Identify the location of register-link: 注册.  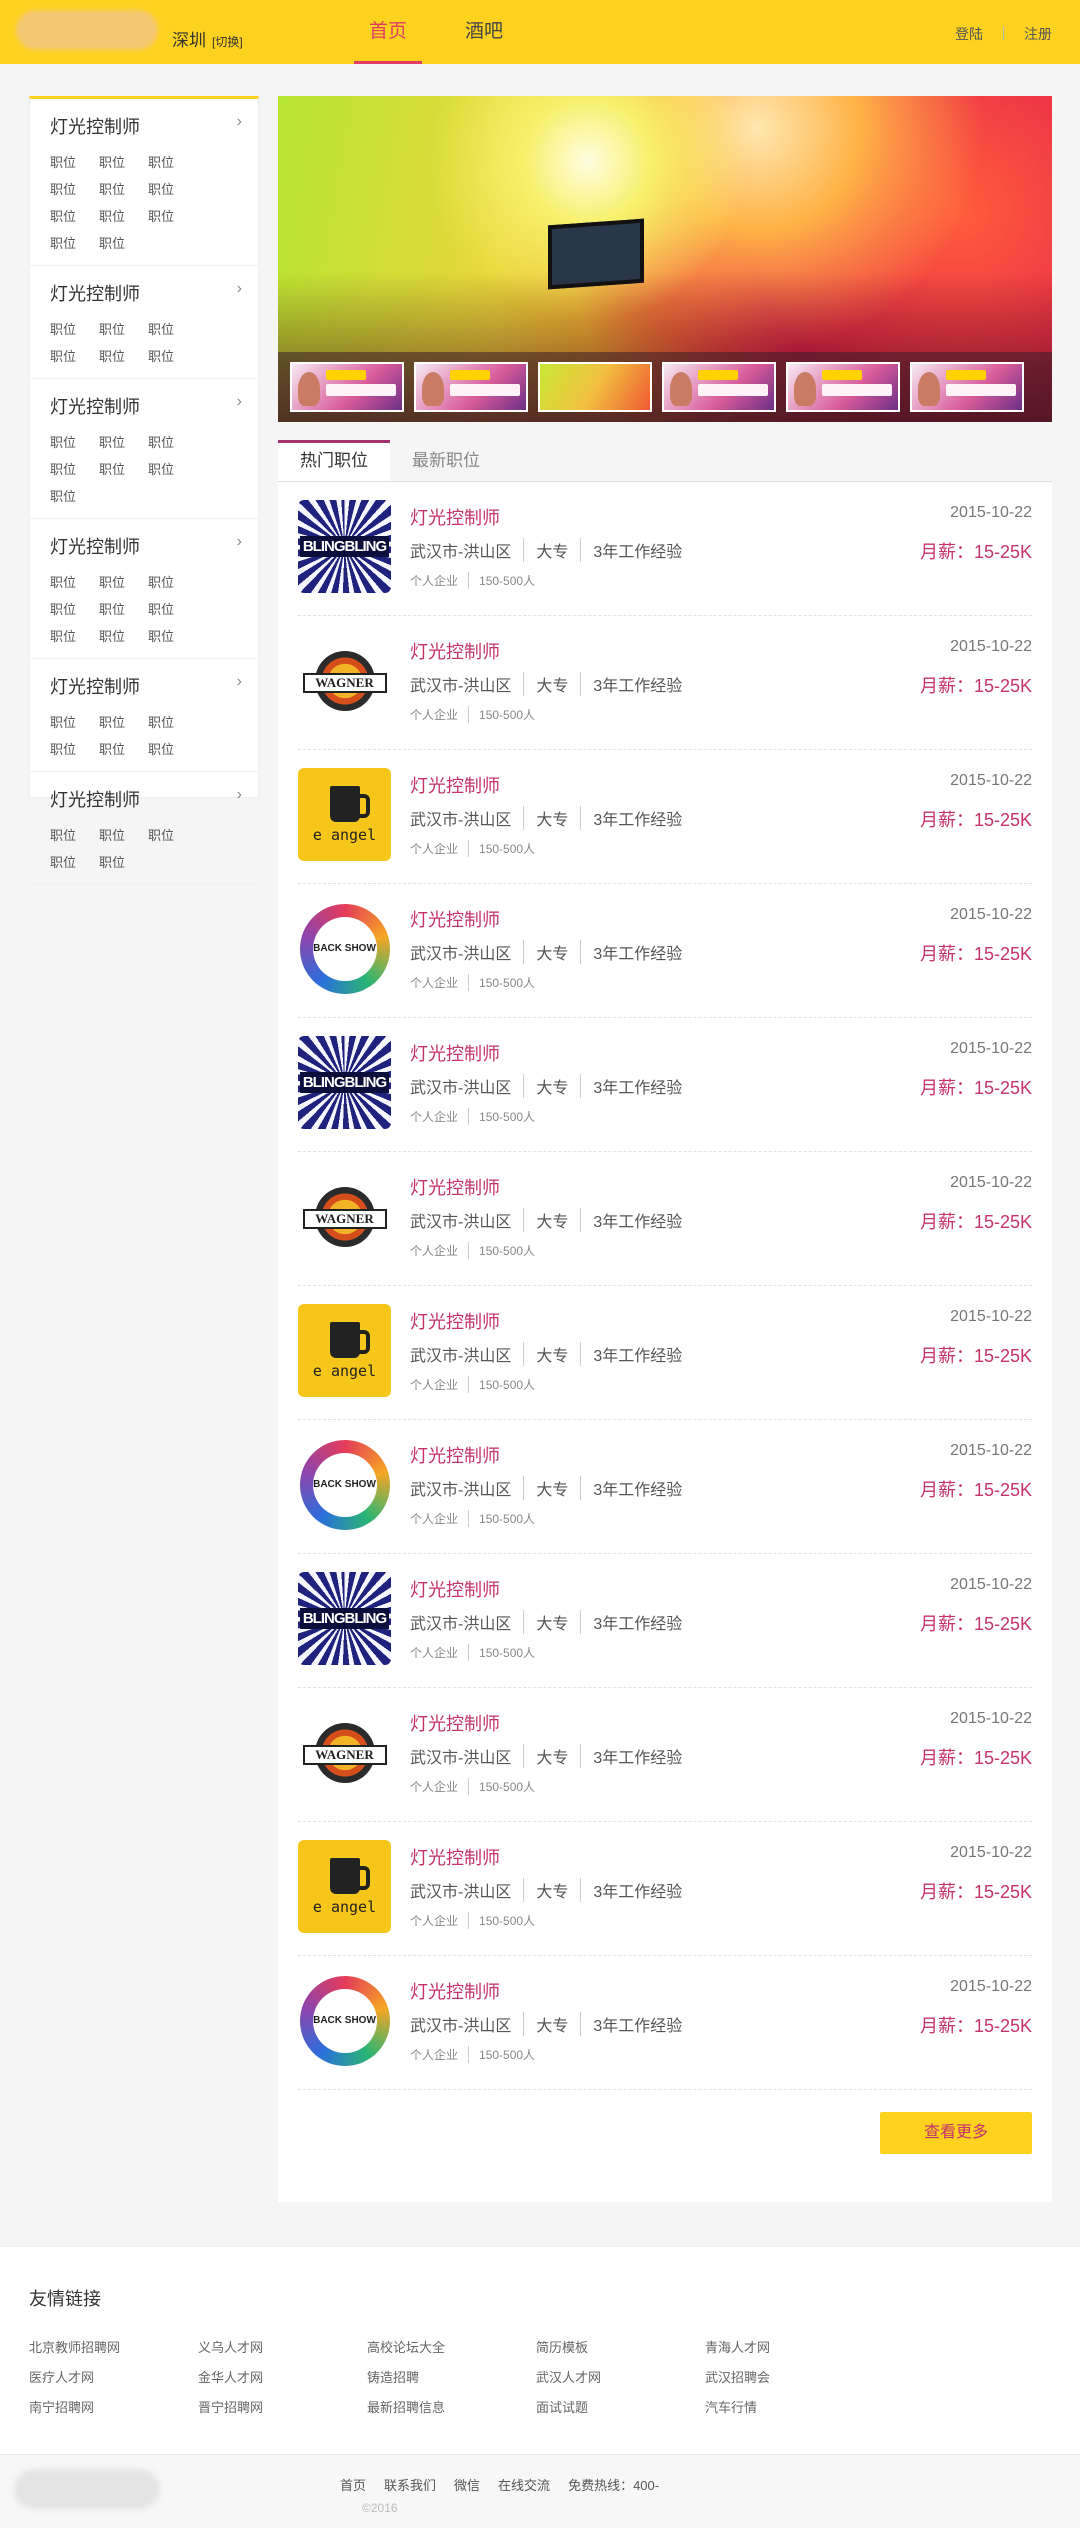
(1038, 34).